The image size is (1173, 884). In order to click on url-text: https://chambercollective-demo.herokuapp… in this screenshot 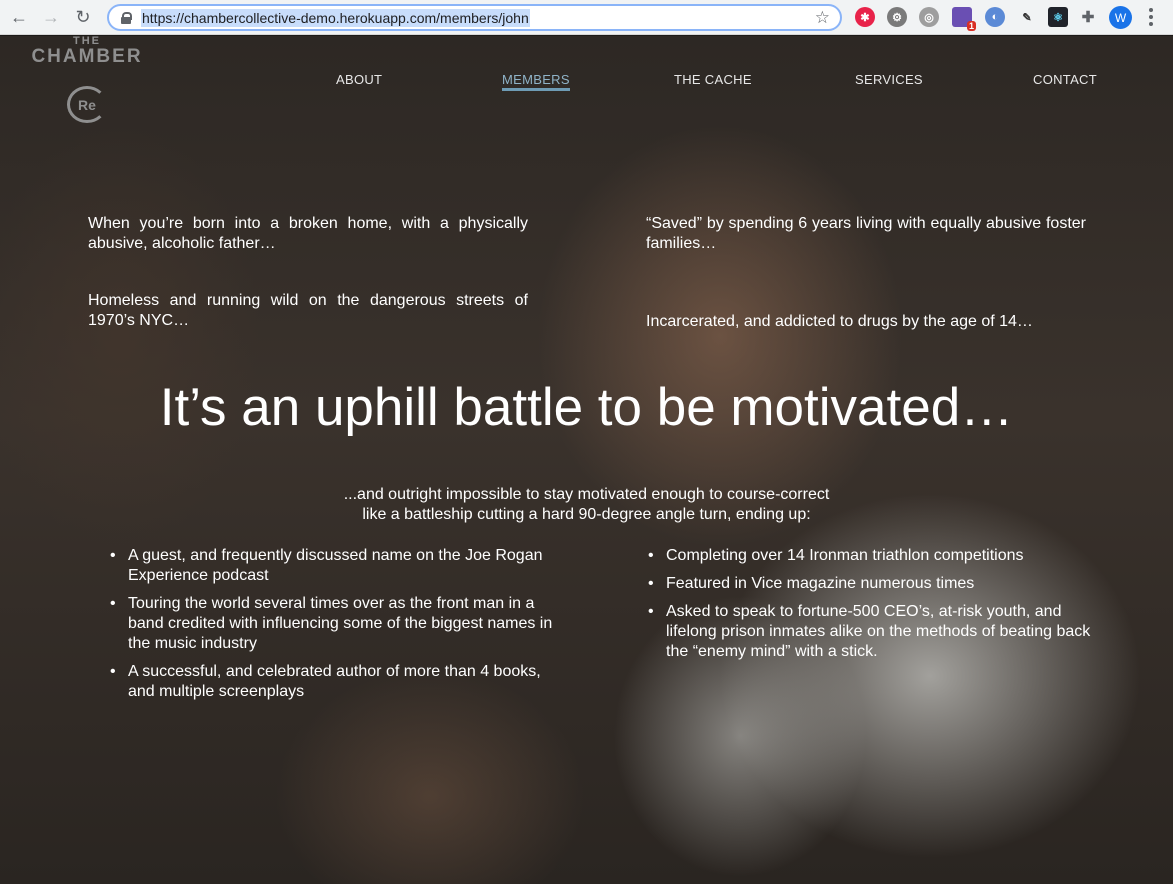, I will do `click(335, 17)`.